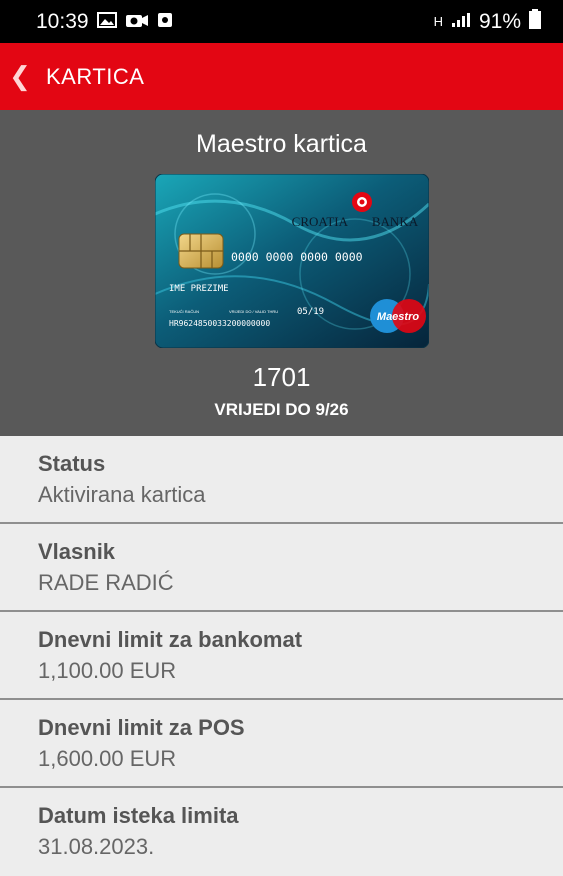 Image resolution: width=563 pixels, height=876 pixels. What do you see at coordinates (281, 377) in the screenshot?
I see `card-last-digits: 1701` at bounding box center [281, 377].